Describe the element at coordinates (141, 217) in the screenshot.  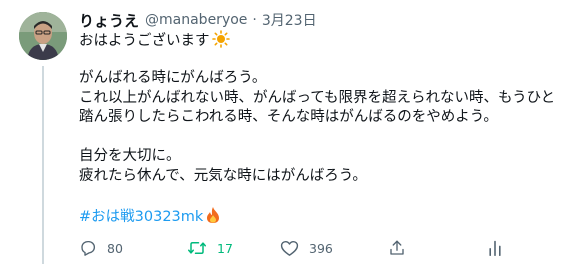
I see `hashtag-link: #おは戦30323mk` at that location.